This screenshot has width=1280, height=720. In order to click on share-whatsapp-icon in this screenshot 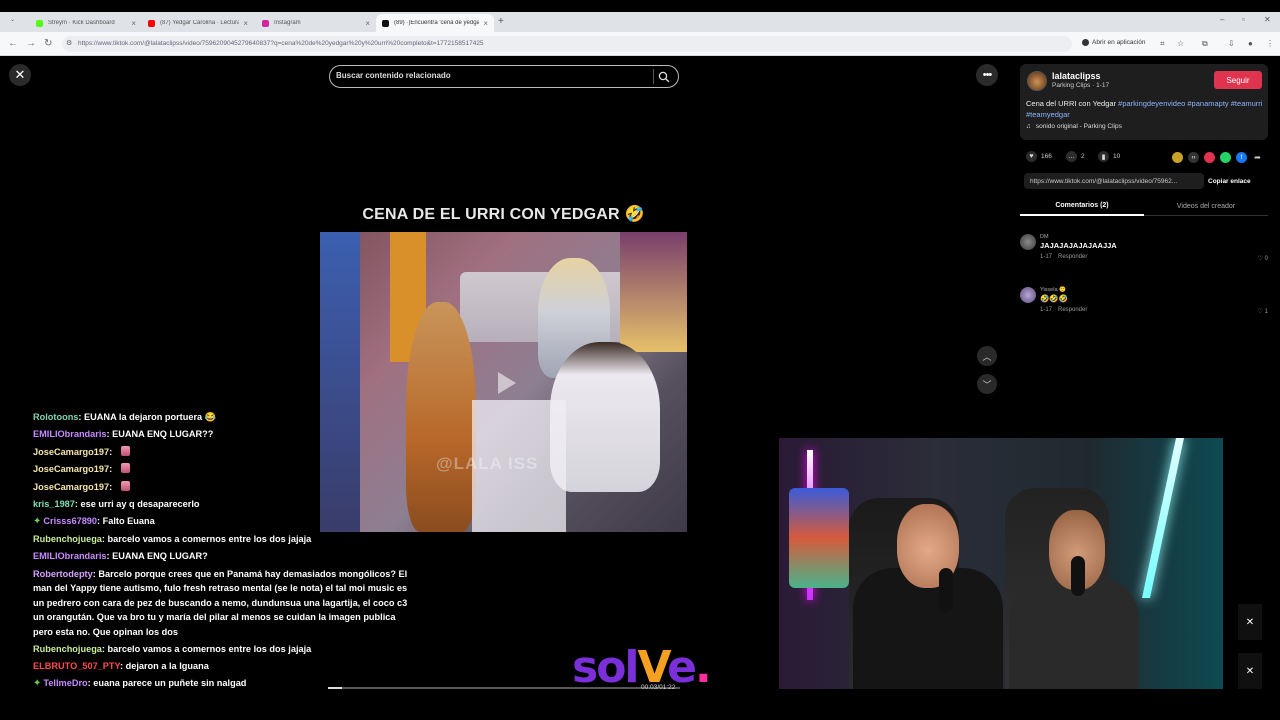, I will do `click(1225, 157)`.